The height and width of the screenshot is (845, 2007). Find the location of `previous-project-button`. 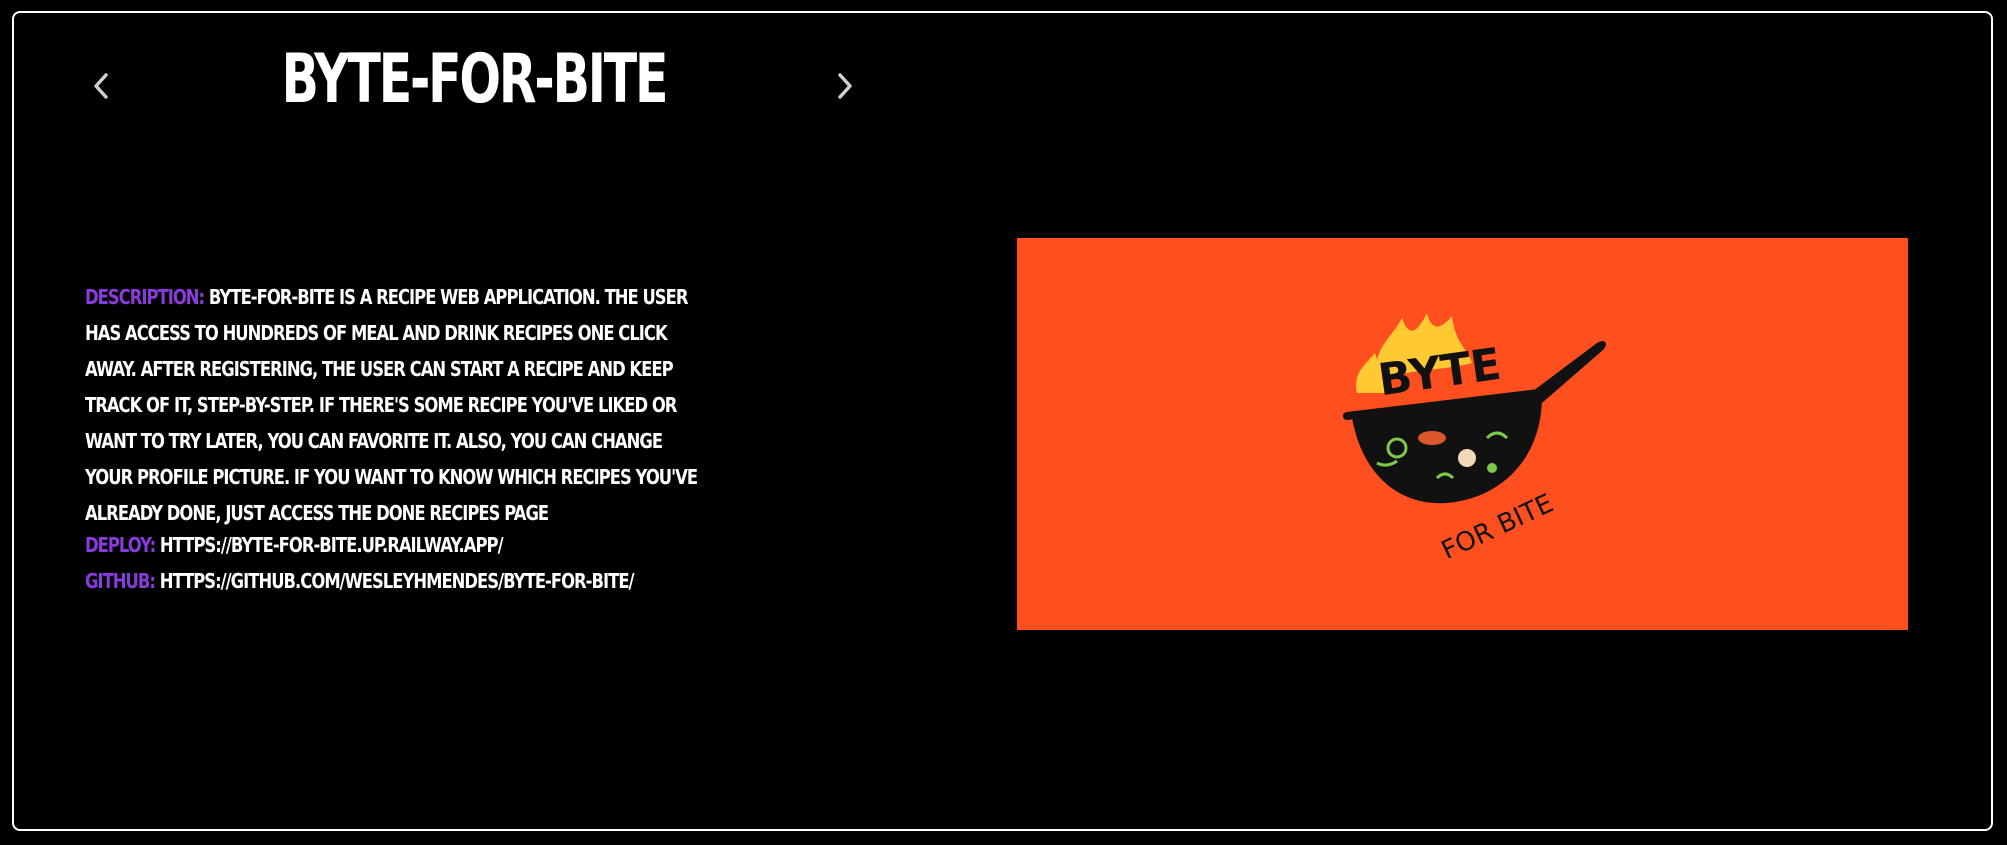

previous-project-button is located at coordinates (101, 86).